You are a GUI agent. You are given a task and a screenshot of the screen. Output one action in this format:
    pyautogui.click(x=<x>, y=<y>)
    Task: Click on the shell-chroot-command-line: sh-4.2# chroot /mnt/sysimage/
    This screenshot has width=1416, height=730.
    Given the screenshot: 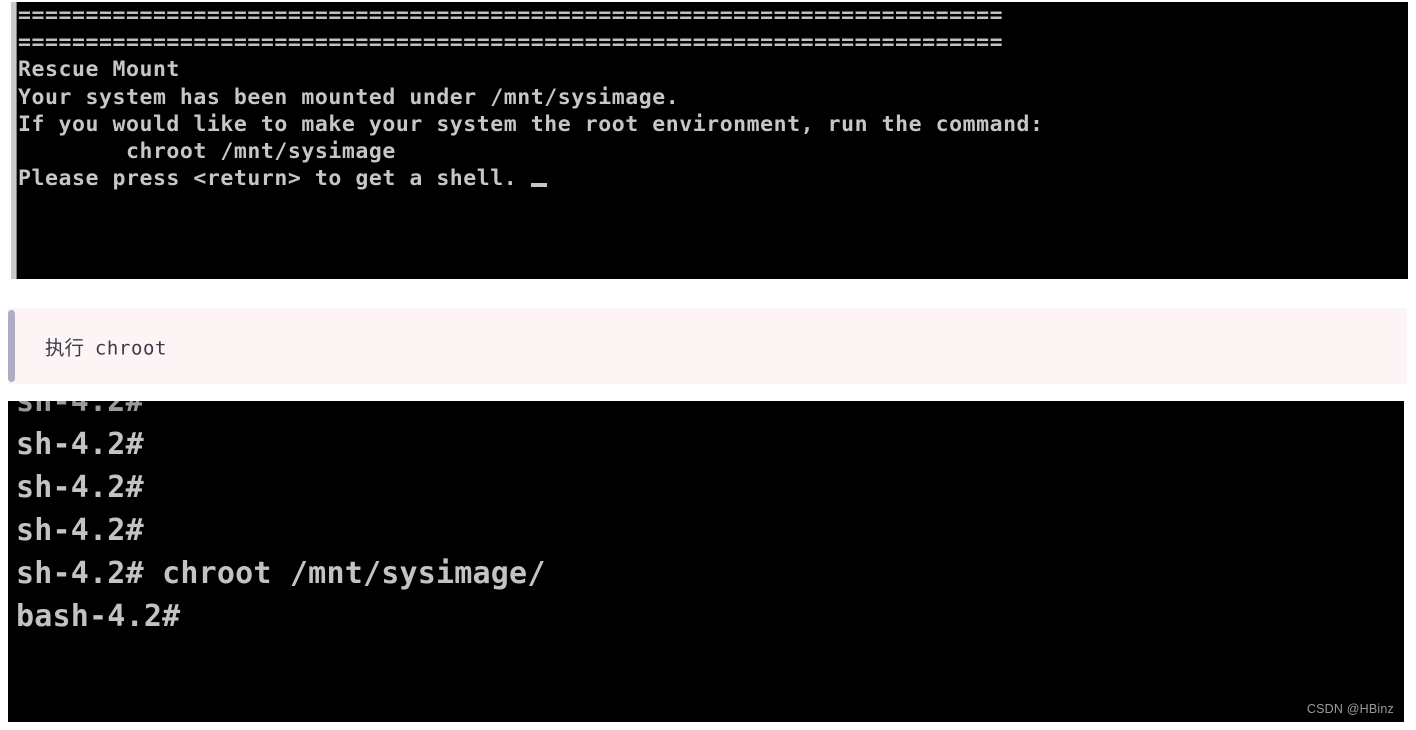 What is the action you would take?
    pyautogui.click(x=281, y=573)
    